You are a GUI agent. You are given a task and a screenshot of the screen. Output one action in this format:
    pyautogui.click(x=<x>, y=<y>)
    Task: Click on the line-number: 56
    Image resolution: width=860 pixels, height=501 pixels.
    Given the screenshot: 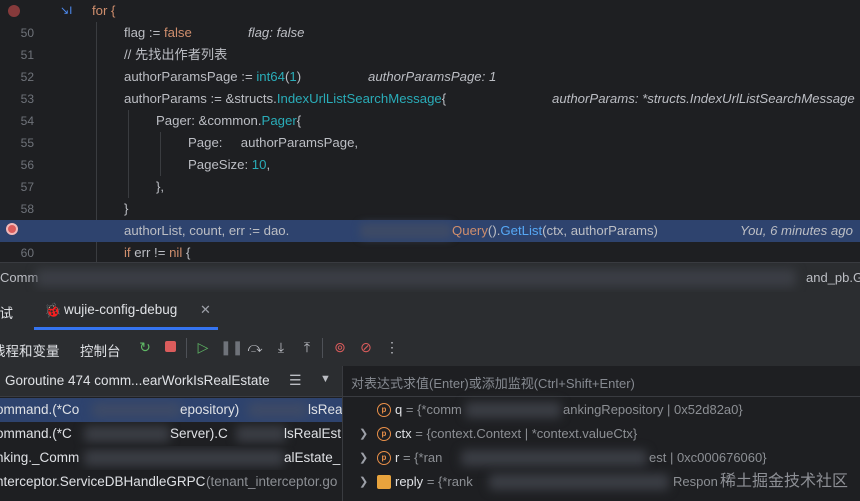 What is the action you would take?
    pyautogui.click(x=27, y=165)
    